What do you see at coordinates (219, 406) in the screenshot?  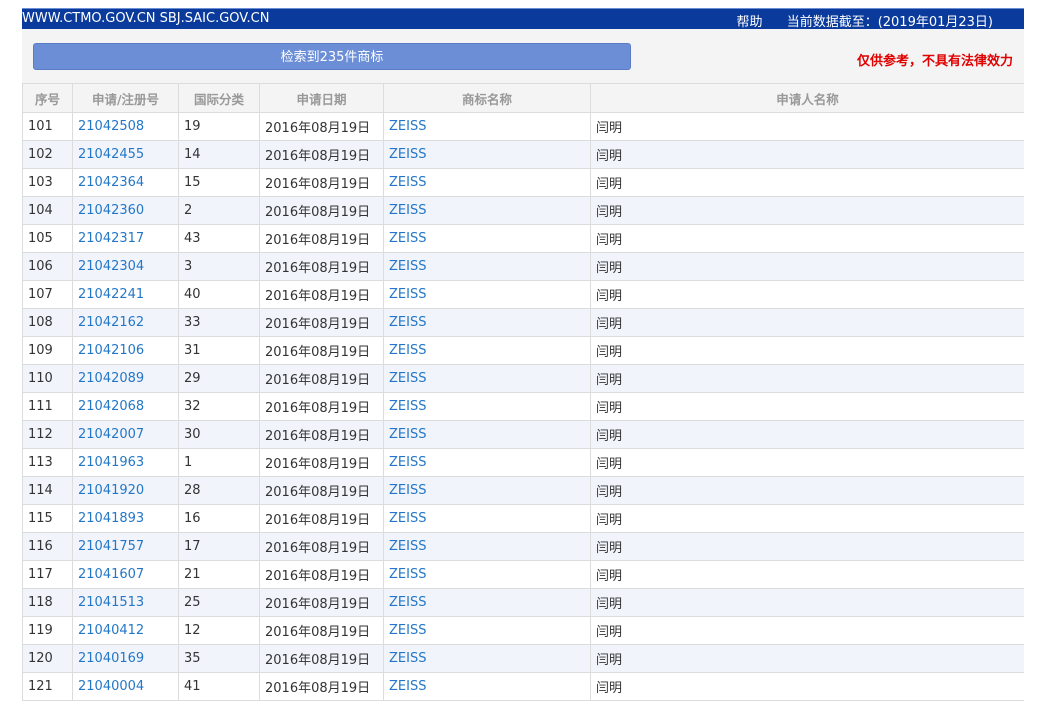 I see `cell-class: 32` at bounding box center [219, 406].